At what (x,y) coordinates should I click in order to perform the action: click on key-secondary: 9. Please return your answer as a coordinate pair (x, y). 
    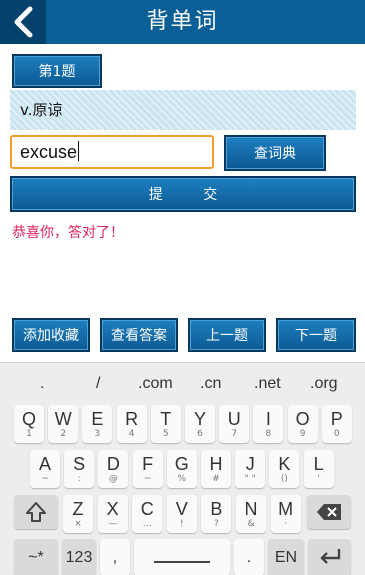
    Looking at the image, I should click on (302, 434).